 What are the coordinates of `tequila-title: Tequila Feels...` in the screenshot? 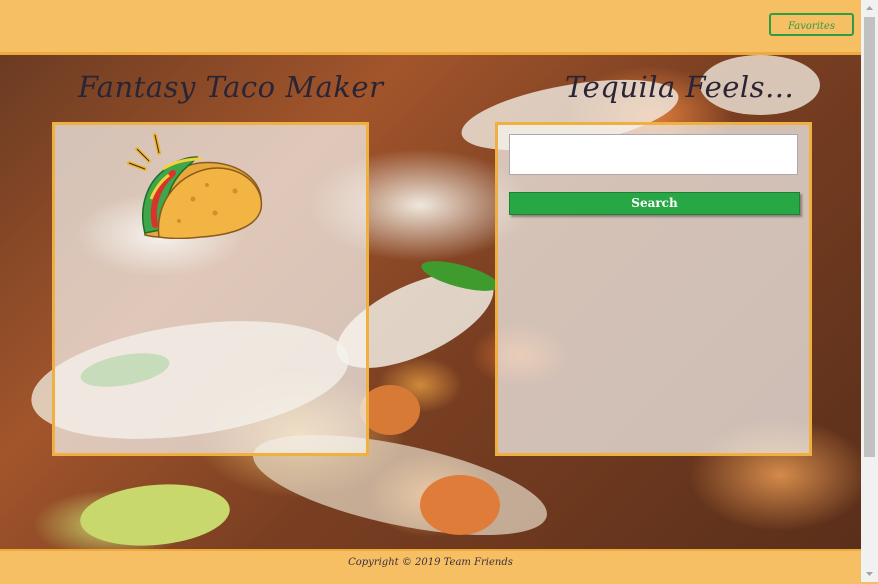 It's located at (680, 87).